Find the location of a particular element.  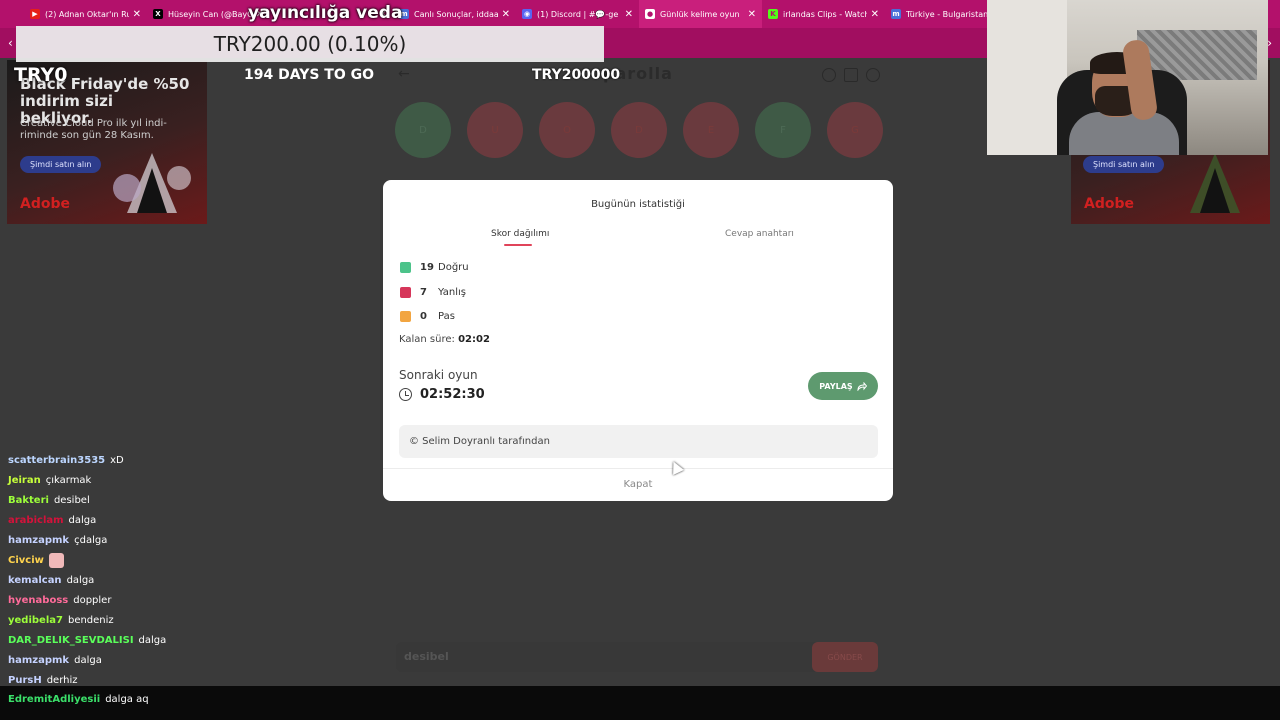

modal-divider is located at coordinates (638, 468).